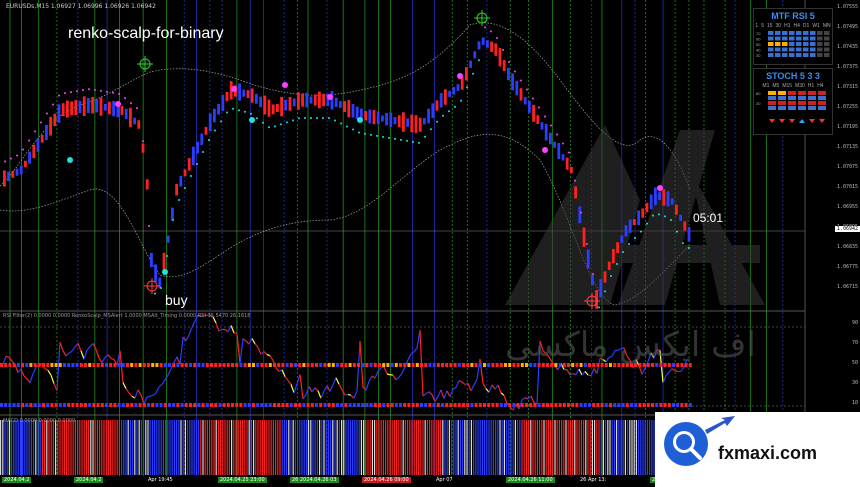  Describe the element at coordinates (460, 76) in the screenshot. I see `signal-dot` at that location.